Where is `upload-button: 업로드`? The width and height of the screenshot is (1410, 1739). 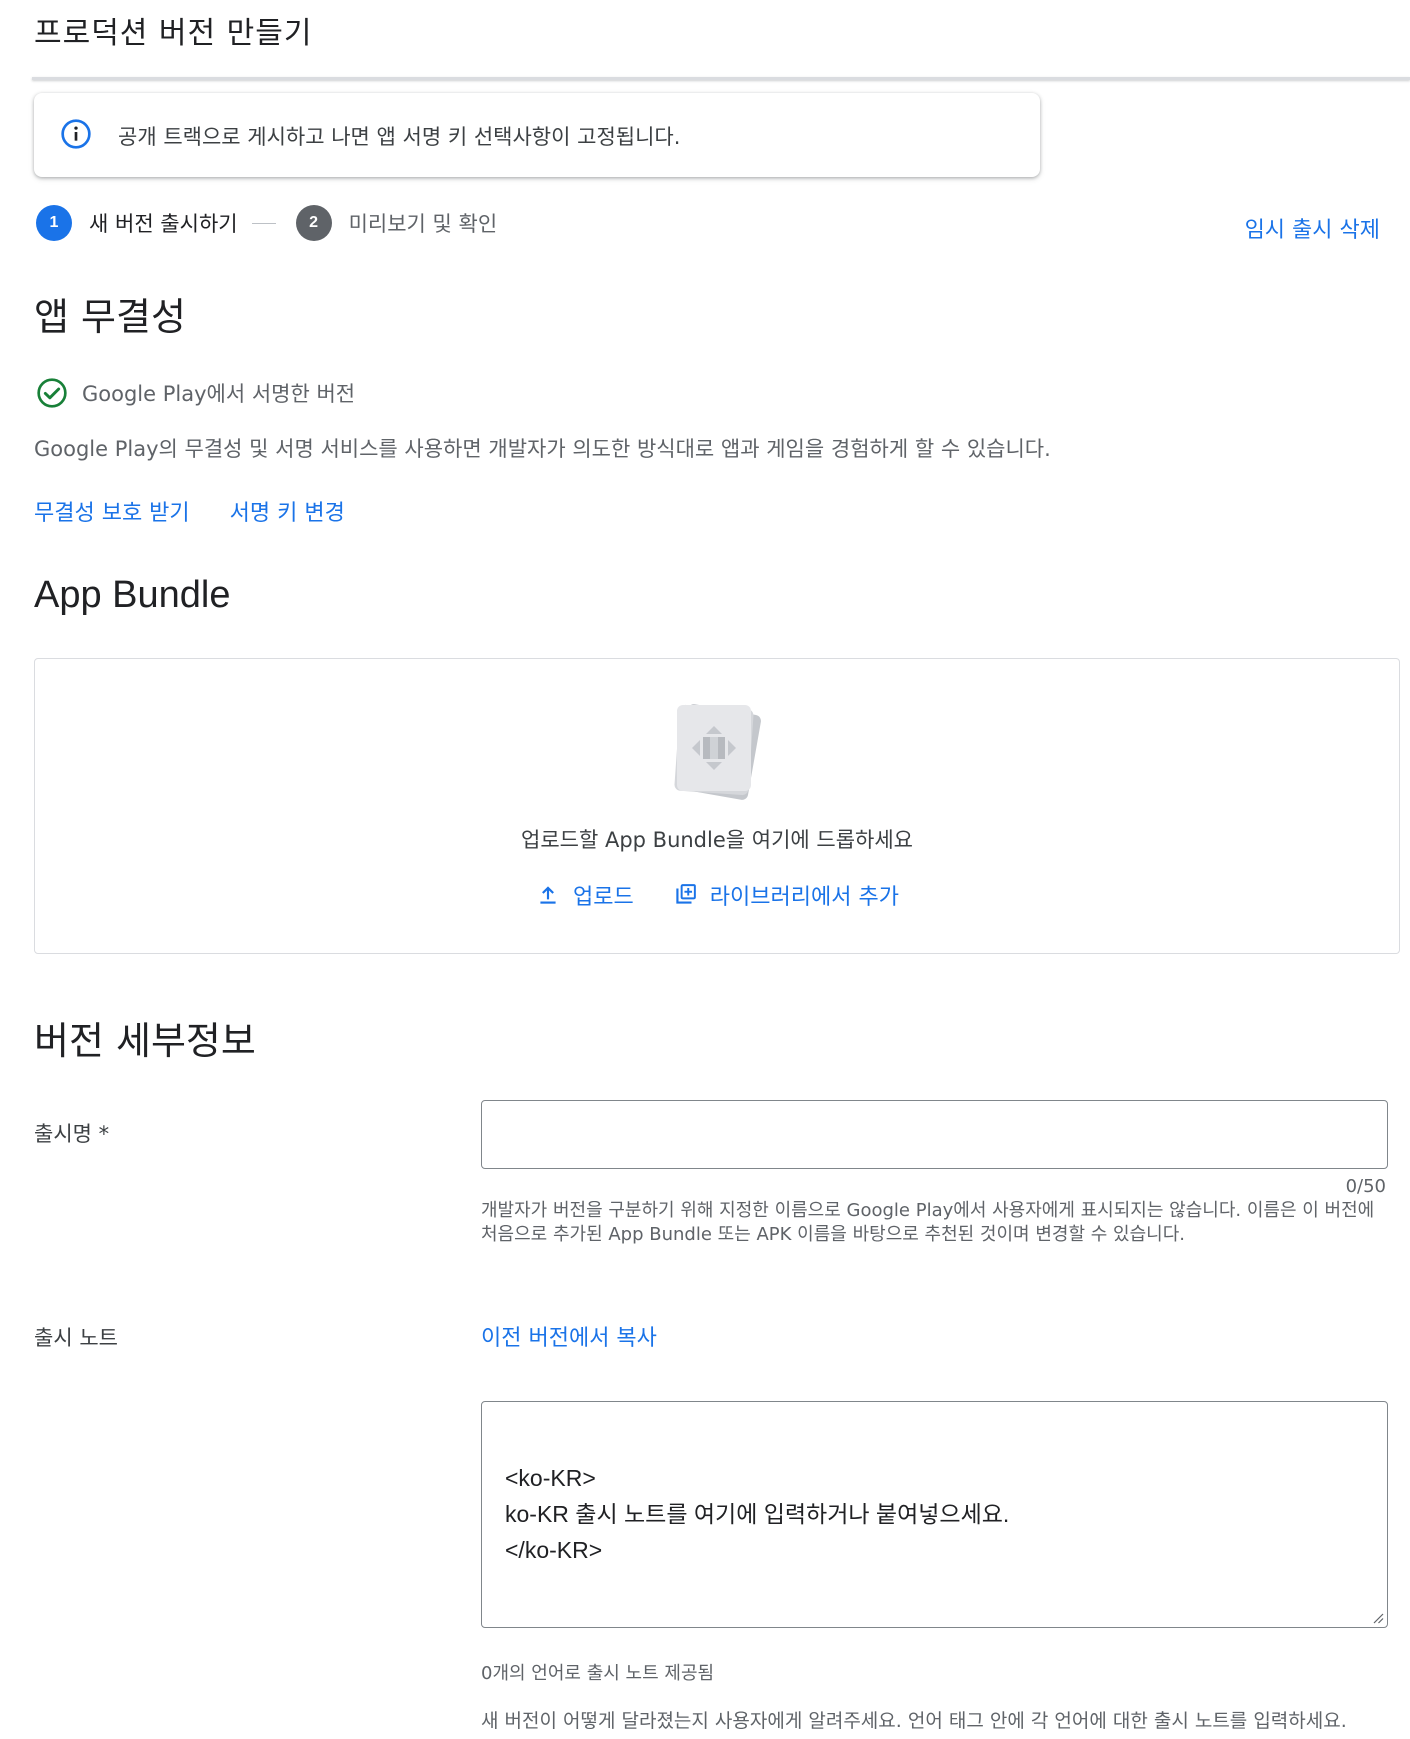 upload-button: 업로드 is located at coordinates (584, 895).